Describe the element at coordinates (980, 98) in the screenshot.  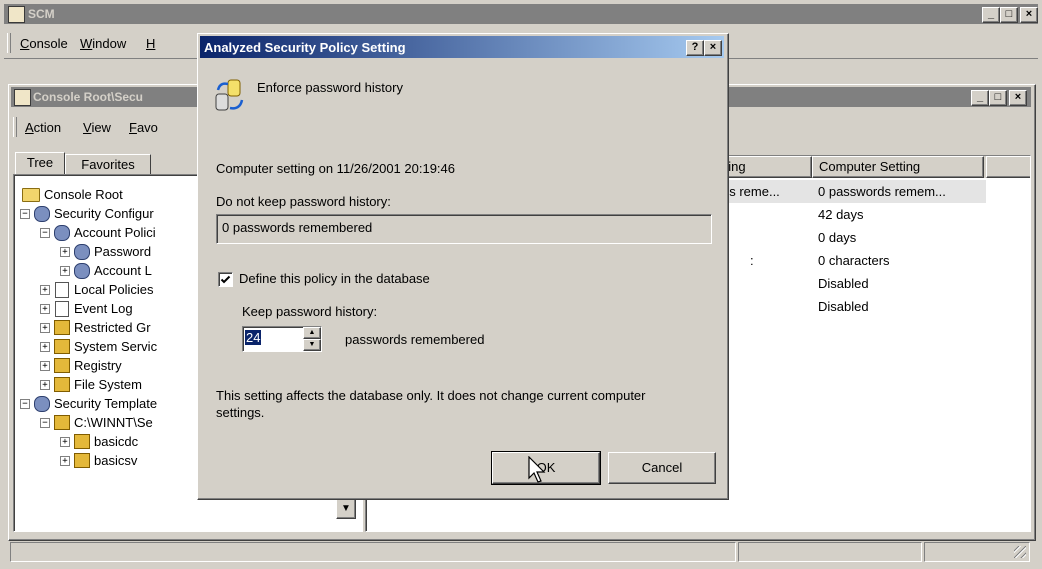
I see `child-minimize-button: _` at that location.